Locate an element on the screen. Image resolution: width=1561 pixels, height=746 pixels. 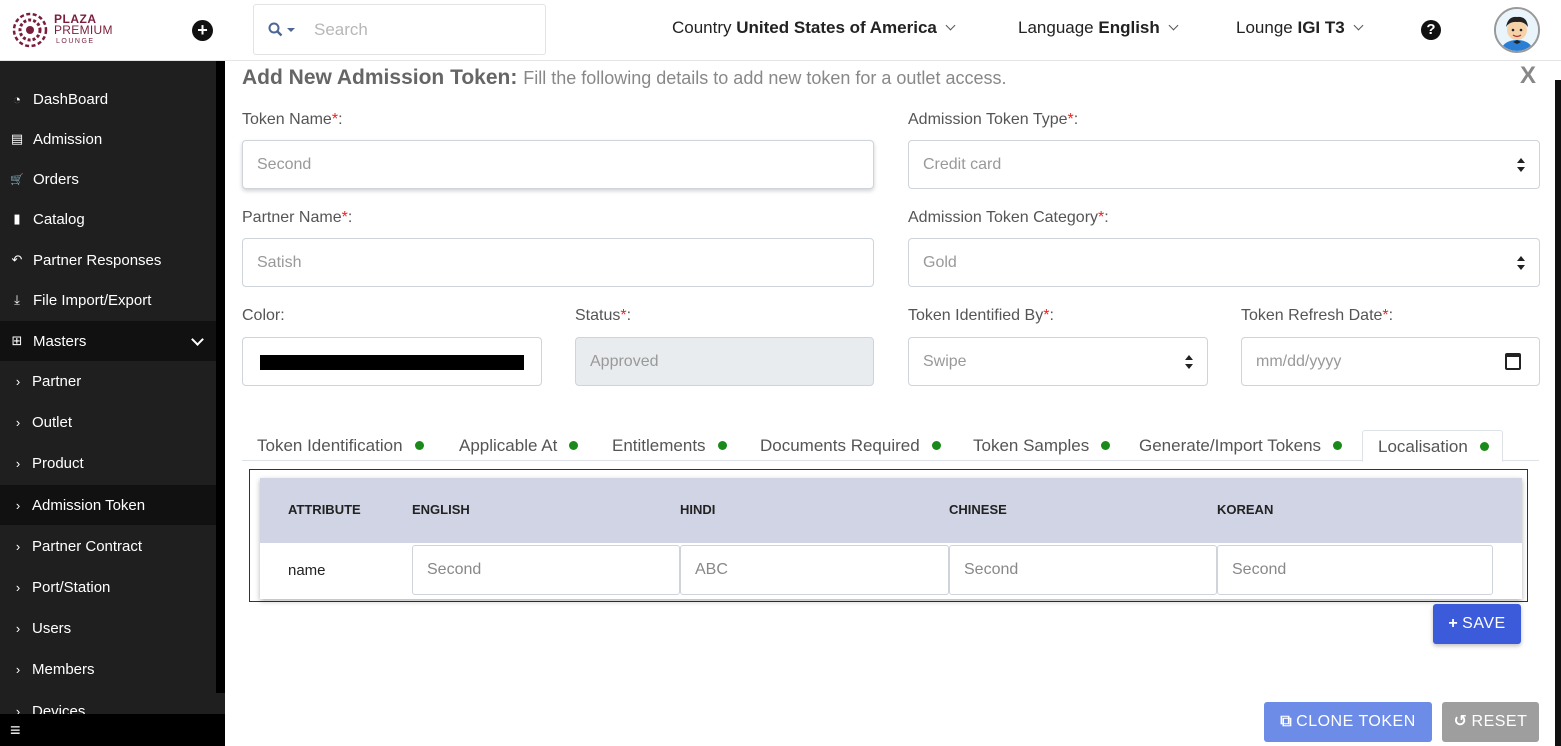
country-label: Country is located at coordinates (702, 27).